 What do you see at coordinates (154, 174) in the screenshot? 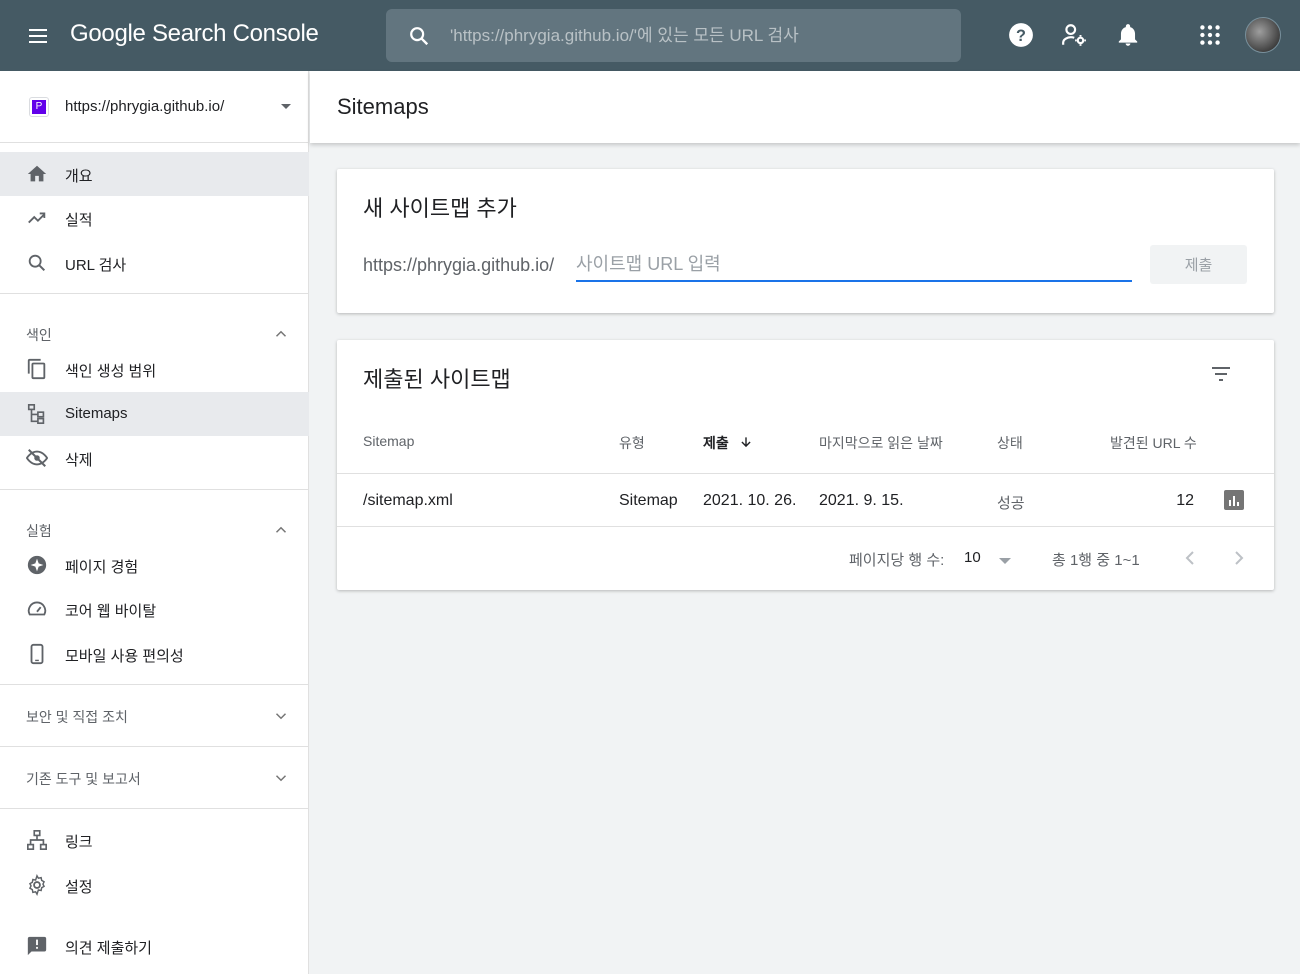
I see `sidebar-item-overview: 개요` at bounding box center [154, 174].